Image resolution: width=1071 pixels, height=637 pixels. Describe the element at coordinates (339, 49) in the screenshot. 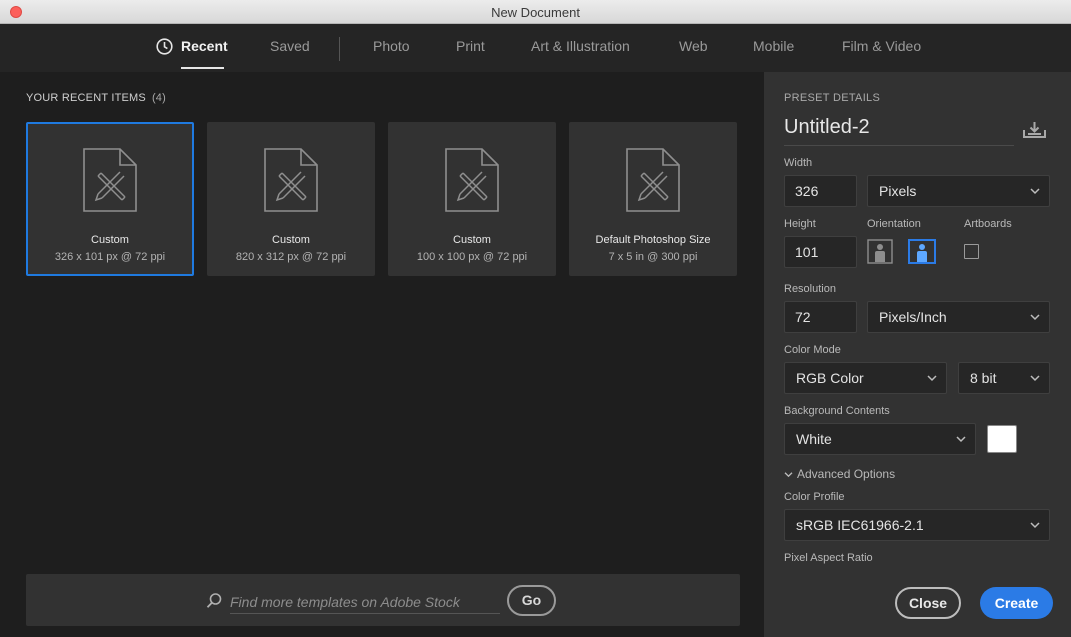

I see `tab-separator` at that location.